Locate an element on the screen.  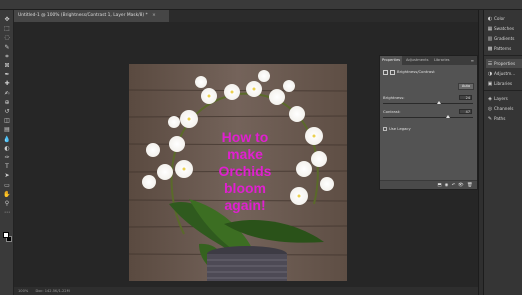
path-select-tool-icon: ➤ is located at coordinates (7, 175).